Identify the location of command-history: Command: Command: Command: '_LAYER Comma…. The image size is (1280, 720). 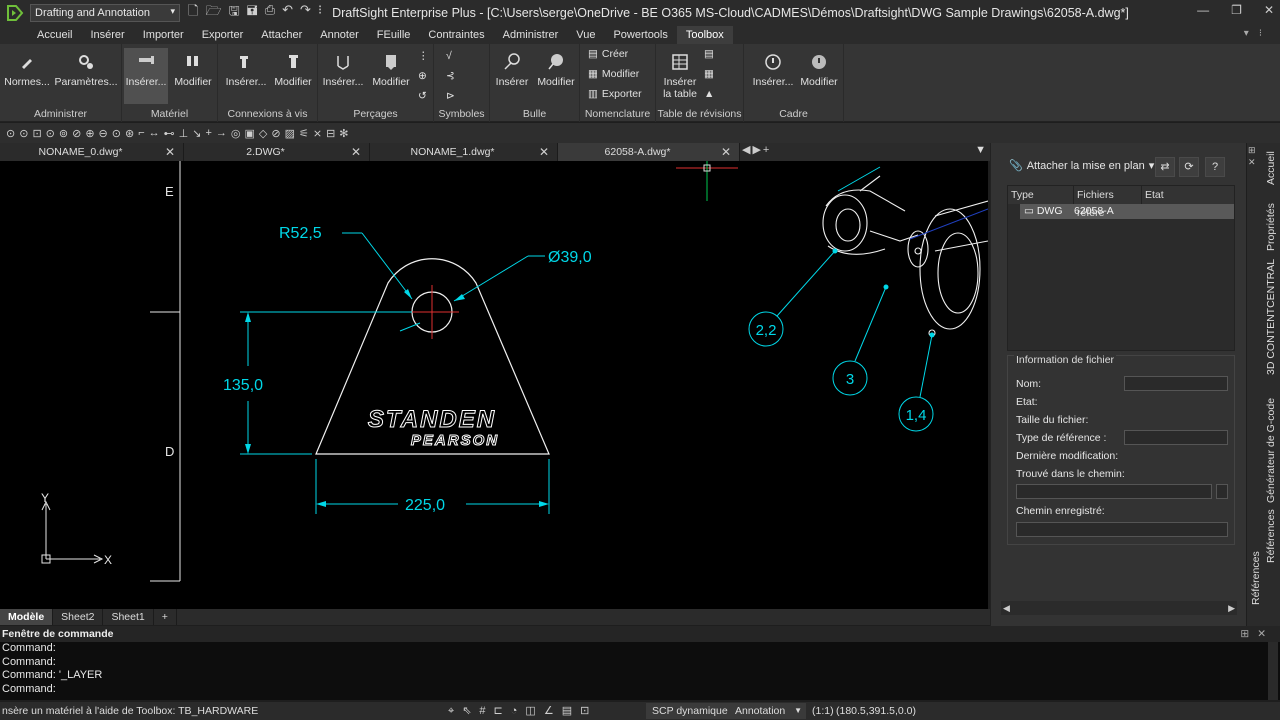
(640, 671).